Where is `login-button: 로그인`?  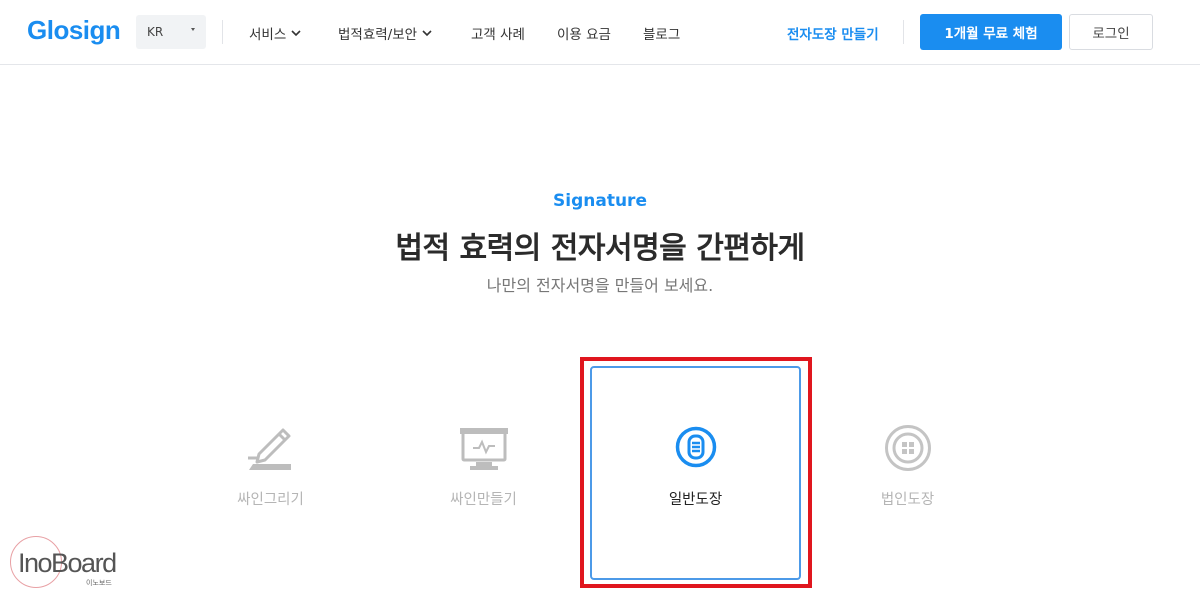
login-button: 로그인 is located at coordinates (1111, 32).